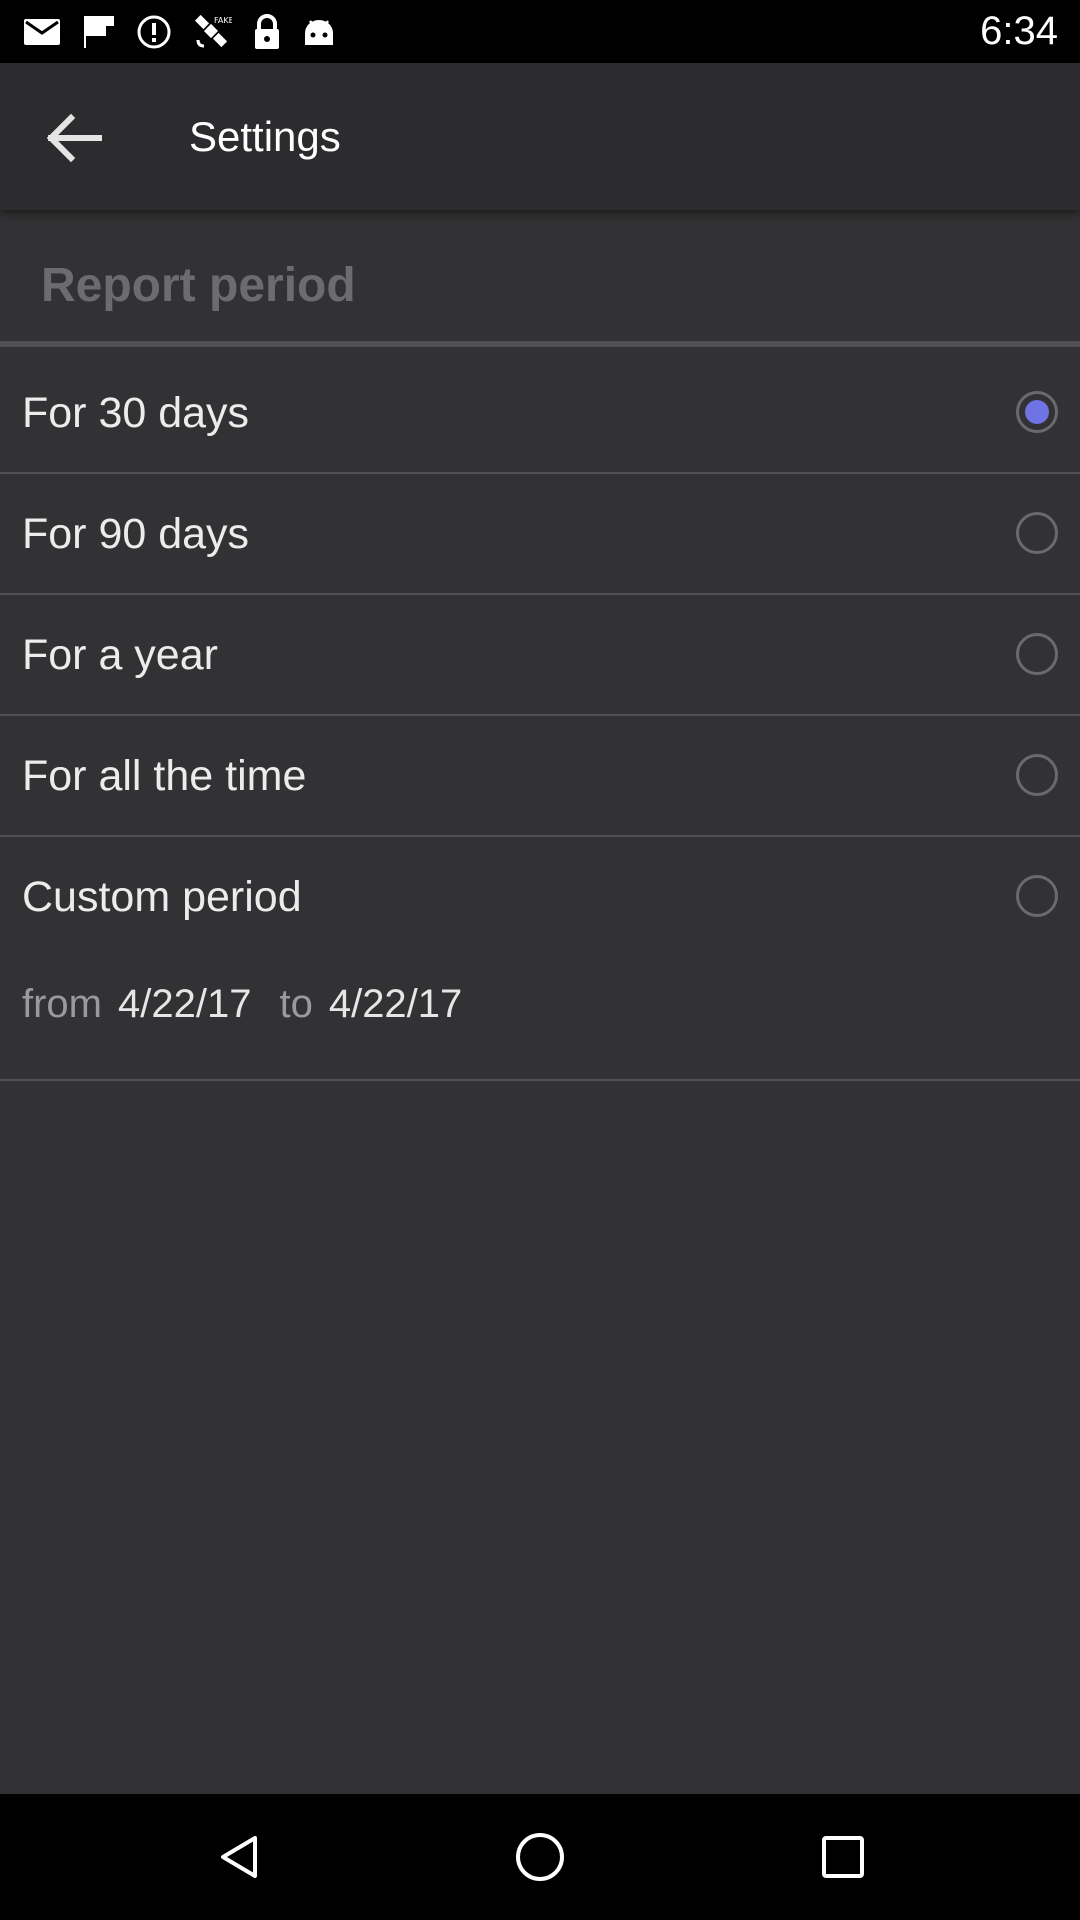 The image size is (1080, 1920). What do you see at coordinates (540, 655) in the screenshot?
I see `option-a-year: For a year` at bounding box center [540, 655].